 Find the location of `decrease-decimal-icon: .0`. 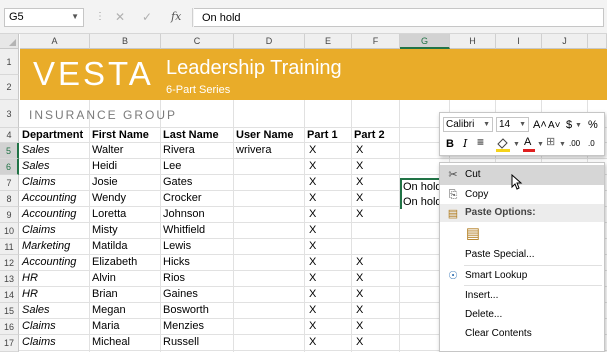

decrease-decimal-icon: .0 is located at coordinates (591, 144).